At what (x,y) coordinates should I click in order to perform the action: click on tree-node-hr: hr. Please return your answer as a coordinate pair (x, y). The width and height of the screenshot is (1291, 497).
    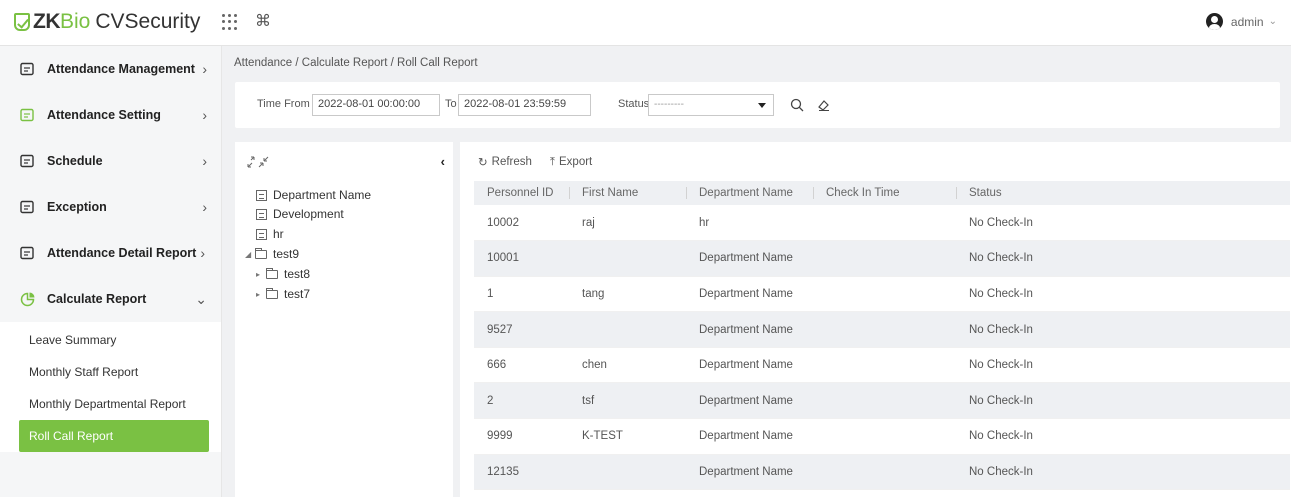
    Looking at the image, I should click on (270, 234).